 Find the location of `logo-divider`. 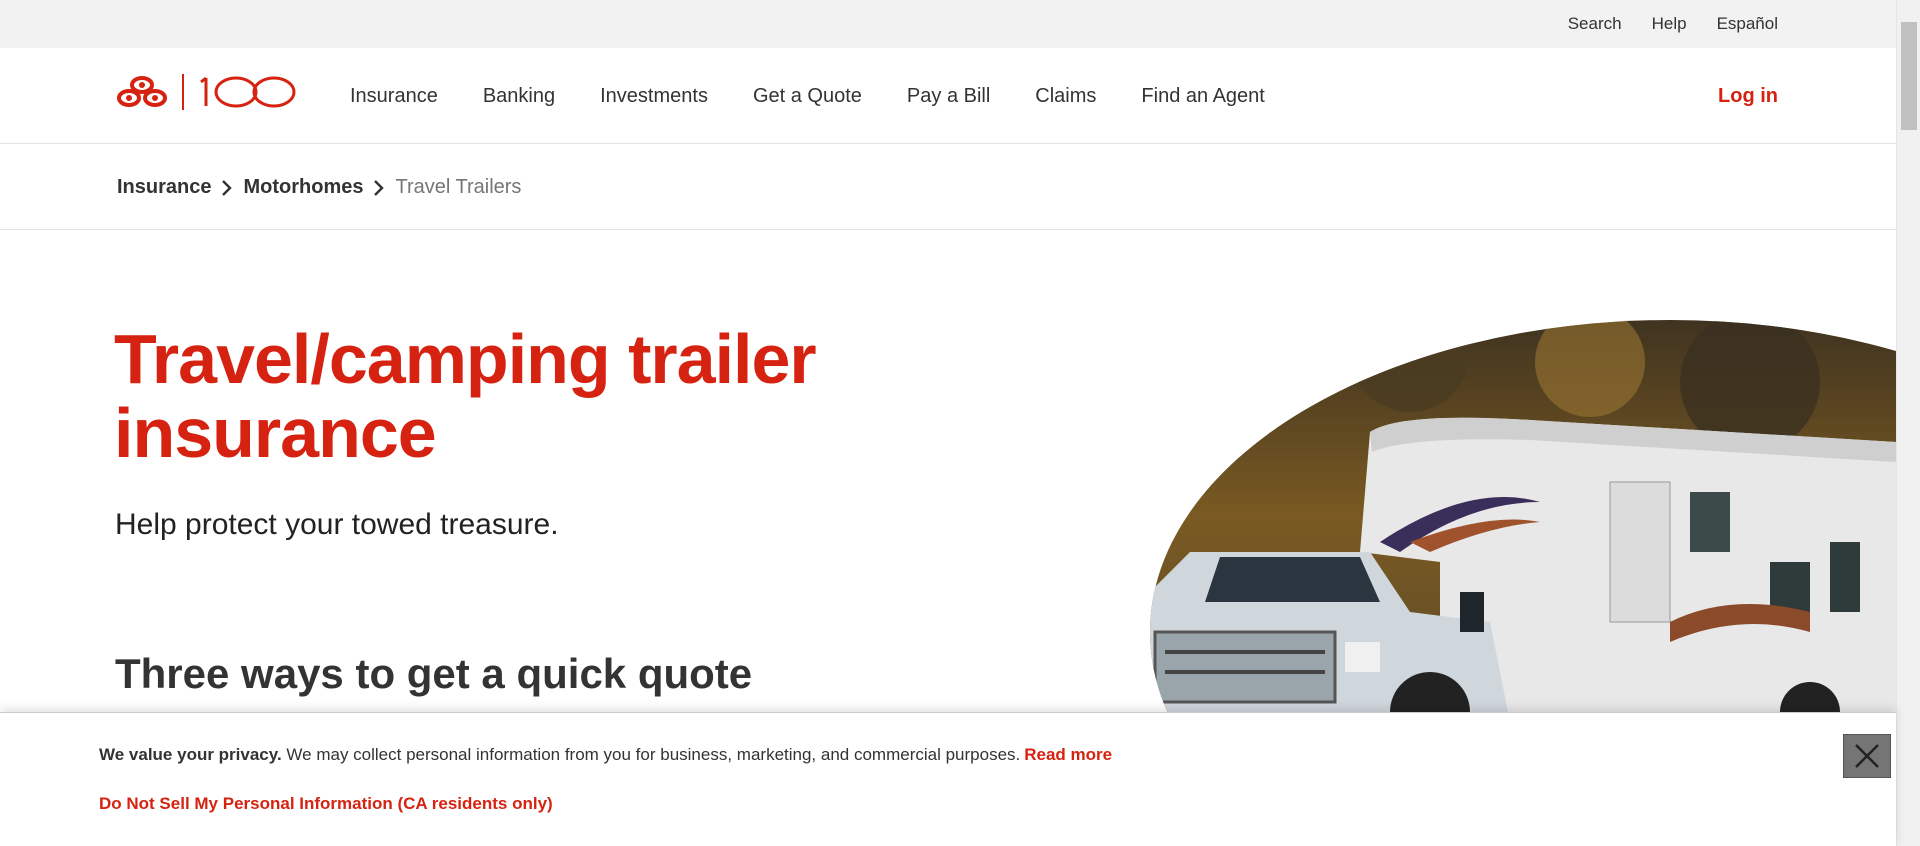

logo-divider is located at coordinates (183, 92).